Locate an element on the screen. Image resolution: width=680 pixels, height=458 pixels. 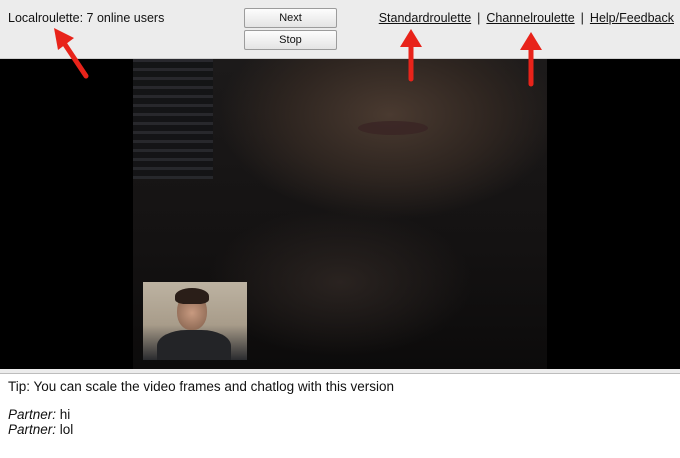
chat-text: hi is located at coordinates (65, 414).